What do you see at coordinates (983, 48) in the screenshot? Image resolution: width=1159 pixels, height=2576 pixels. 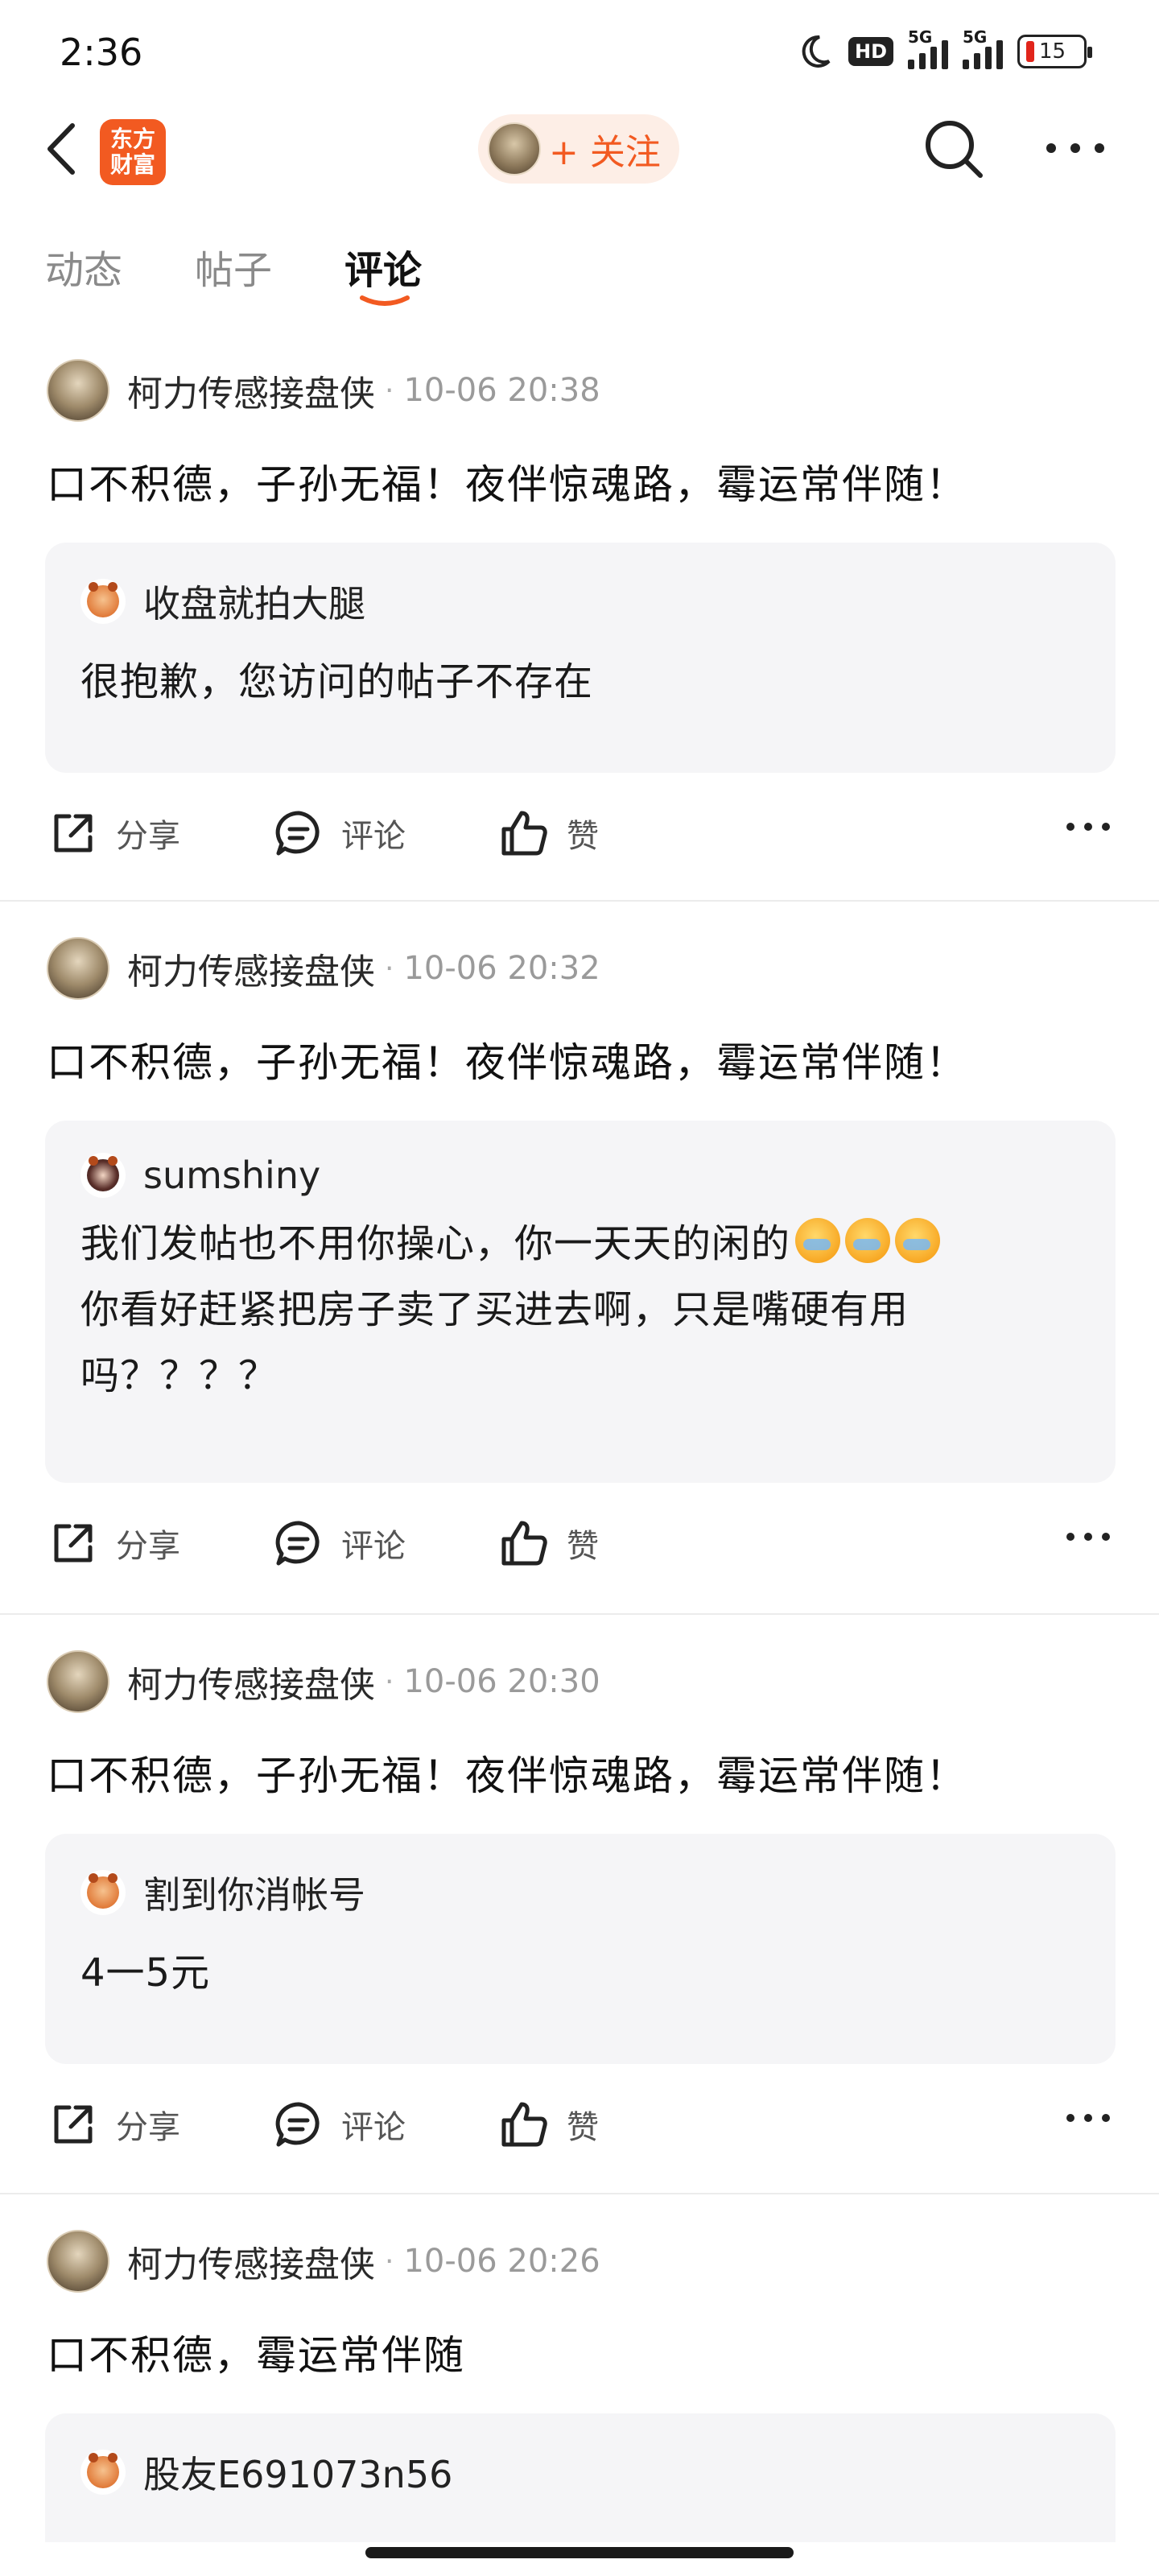 I see `signal-icon: 5G` at bounding box center [983, 48].